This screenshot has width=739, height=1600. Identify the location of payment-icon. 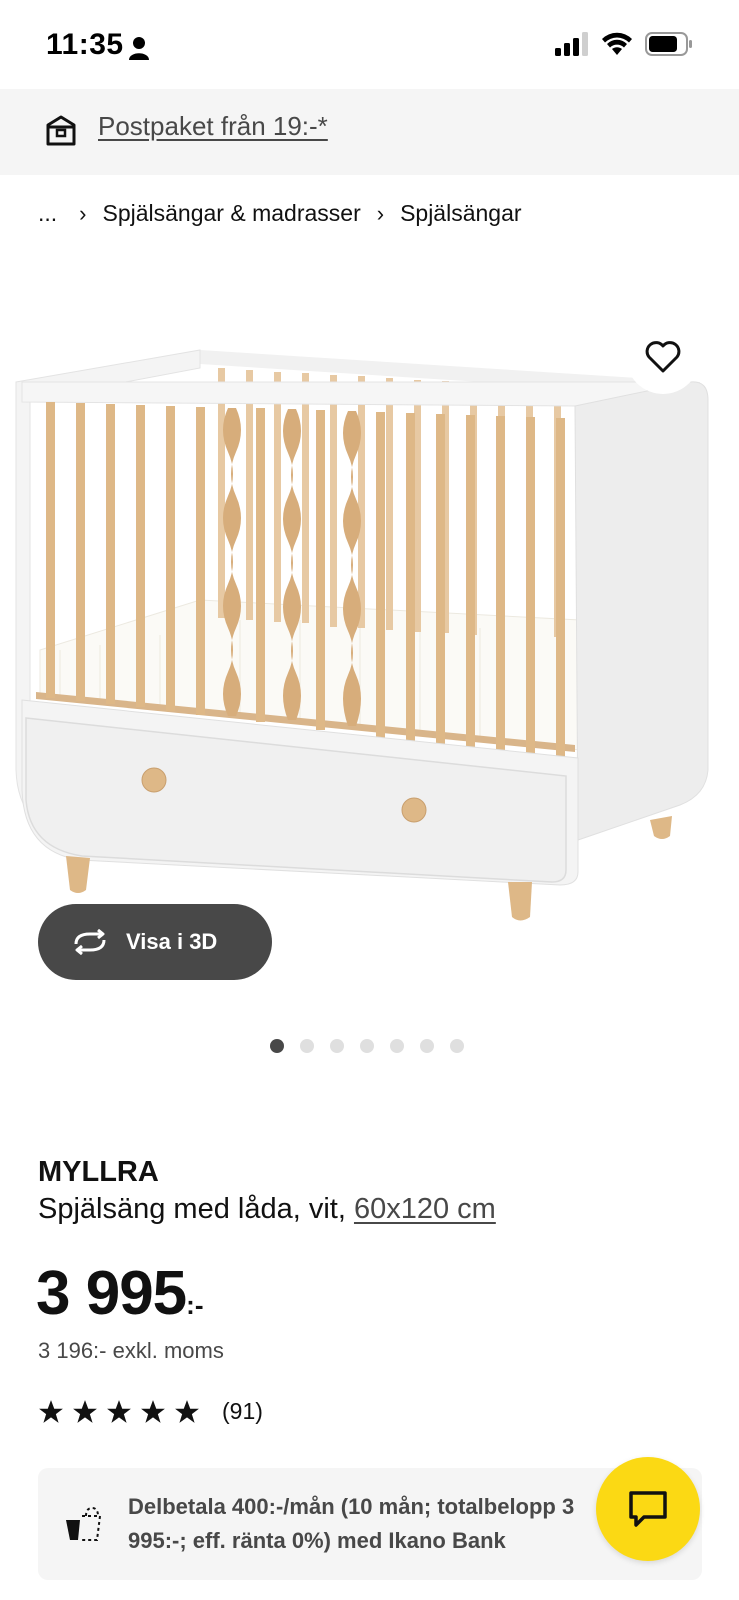
(84, 1523).